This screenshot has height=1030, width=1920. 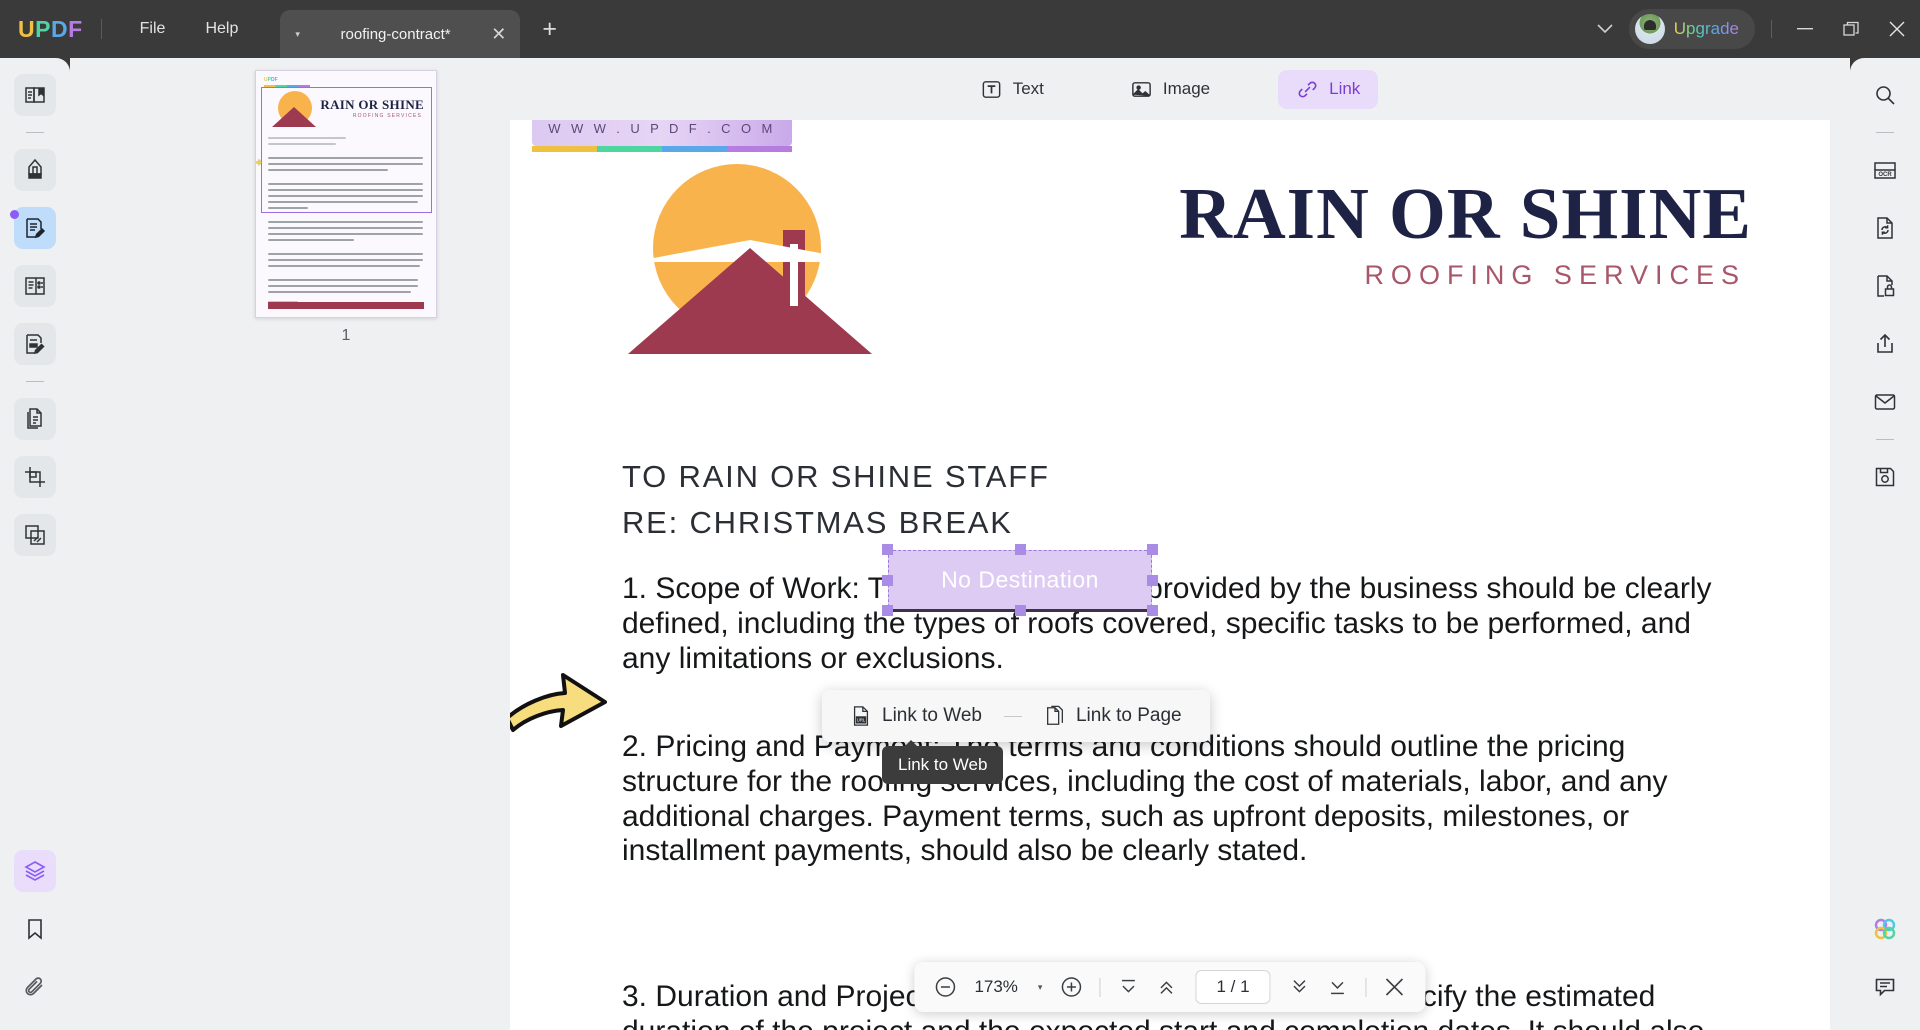 I want to click on avatar, so click(x=1649, y=29).